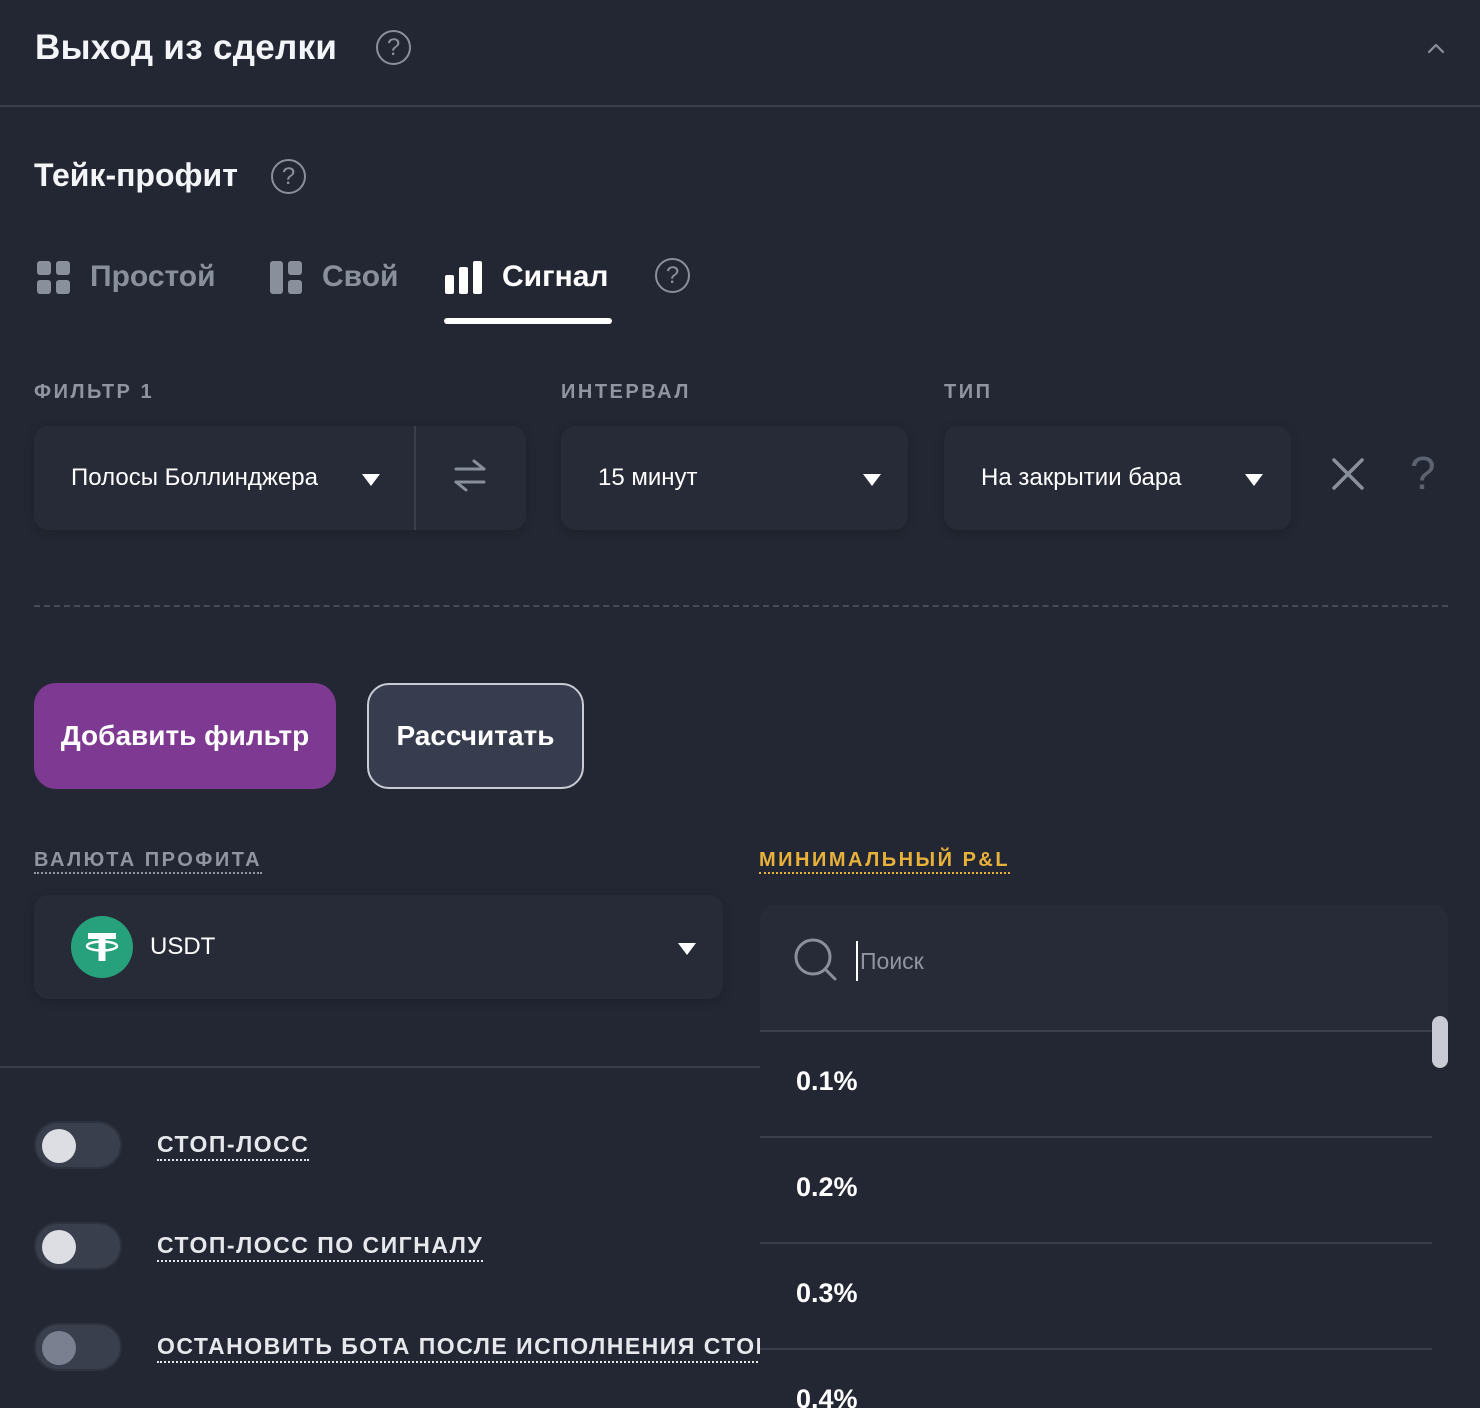 The width and height of the screenshot is (1480, 1408). Describe the element at coordinates (380, 1067) in the screenshot. I see `section-divider` at that location.